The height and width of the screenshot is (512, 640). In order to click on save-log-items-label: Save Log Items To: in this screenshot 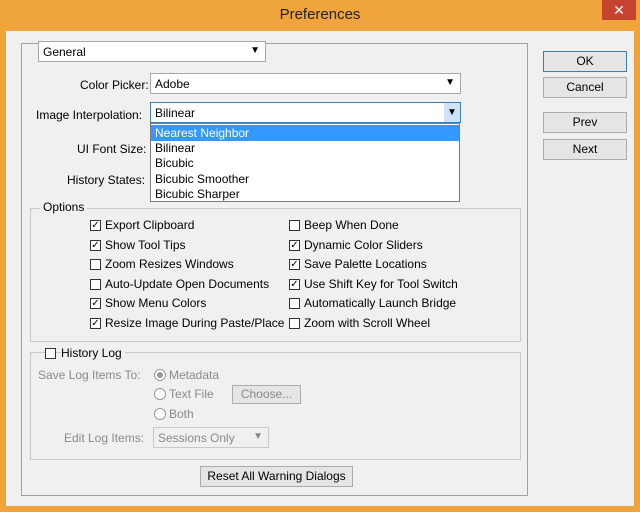, I will do `click(89, 375)`.